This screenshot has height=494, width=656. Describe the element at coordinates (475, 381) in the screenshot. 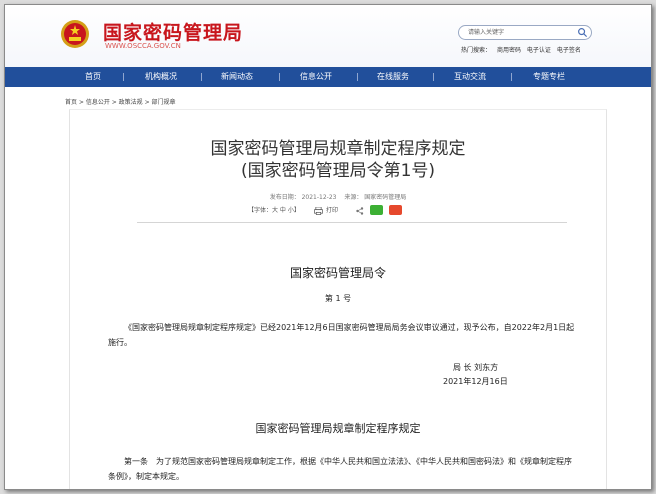

I see `sign-date: 2021年12月16日` at that location.